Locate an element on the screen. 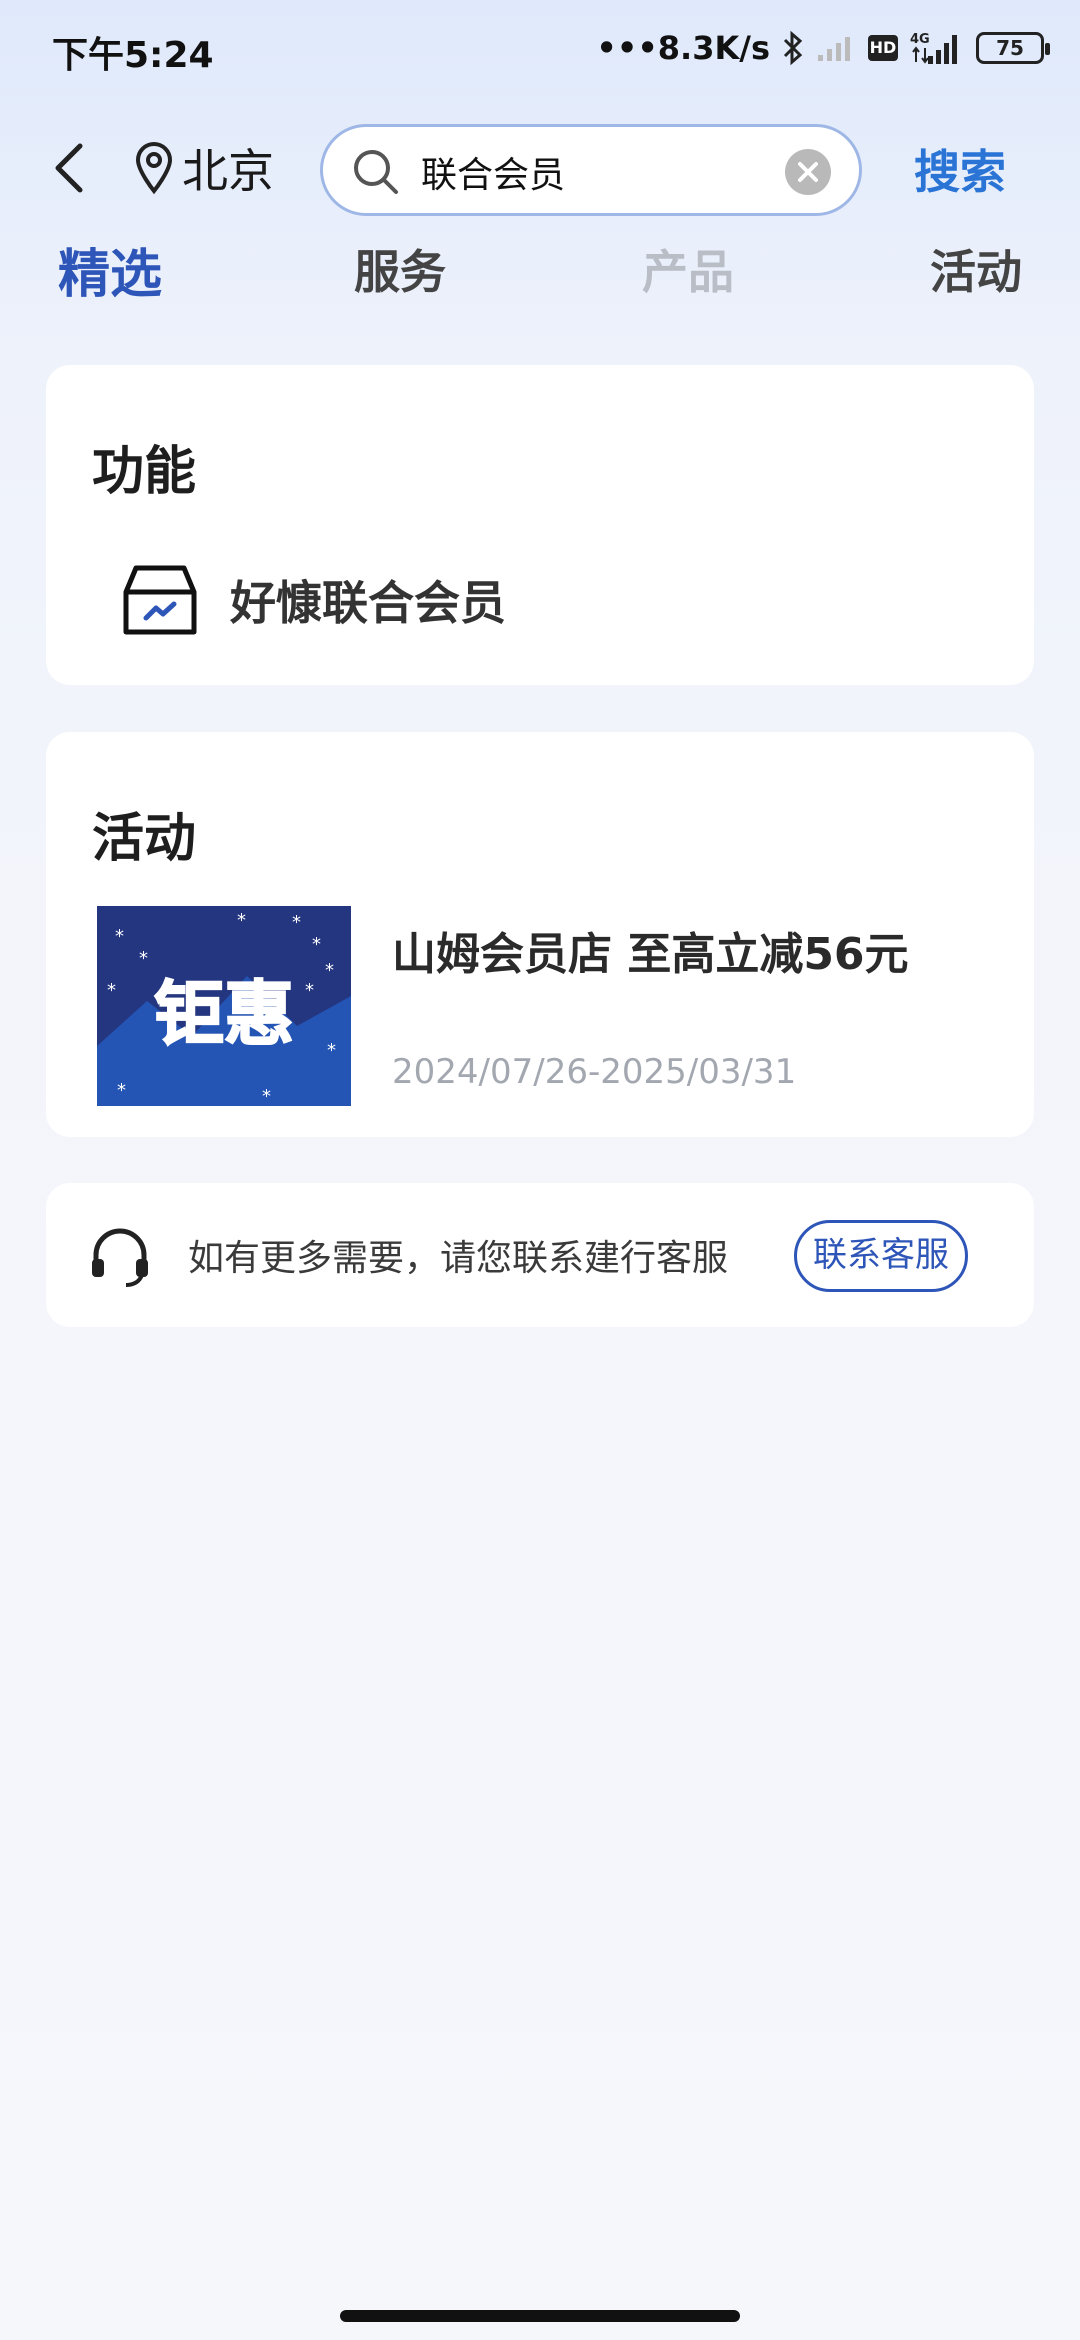 The height and width of the screenshot is (2340, 1080). tab-activities: 活动 is located at coordinates (976, 269).